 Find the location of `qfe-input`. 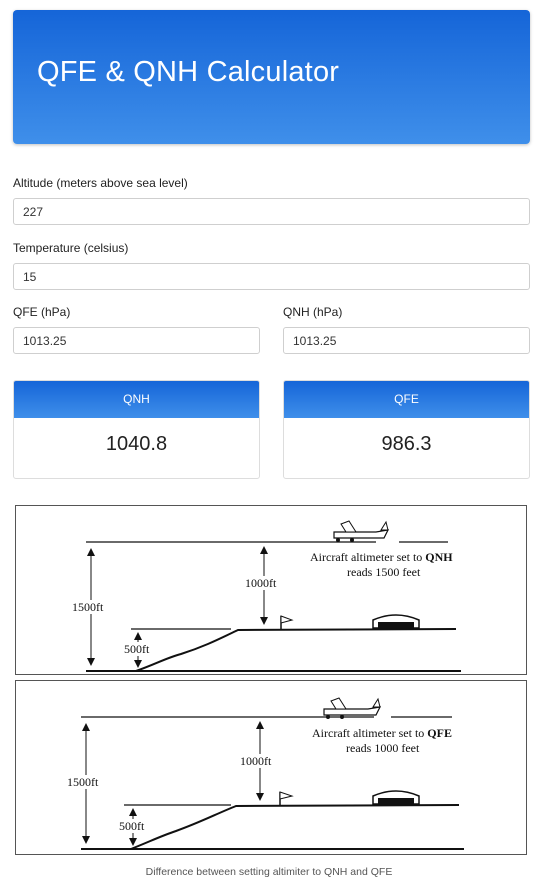

qfe-input is located at coordinates (136, 340).